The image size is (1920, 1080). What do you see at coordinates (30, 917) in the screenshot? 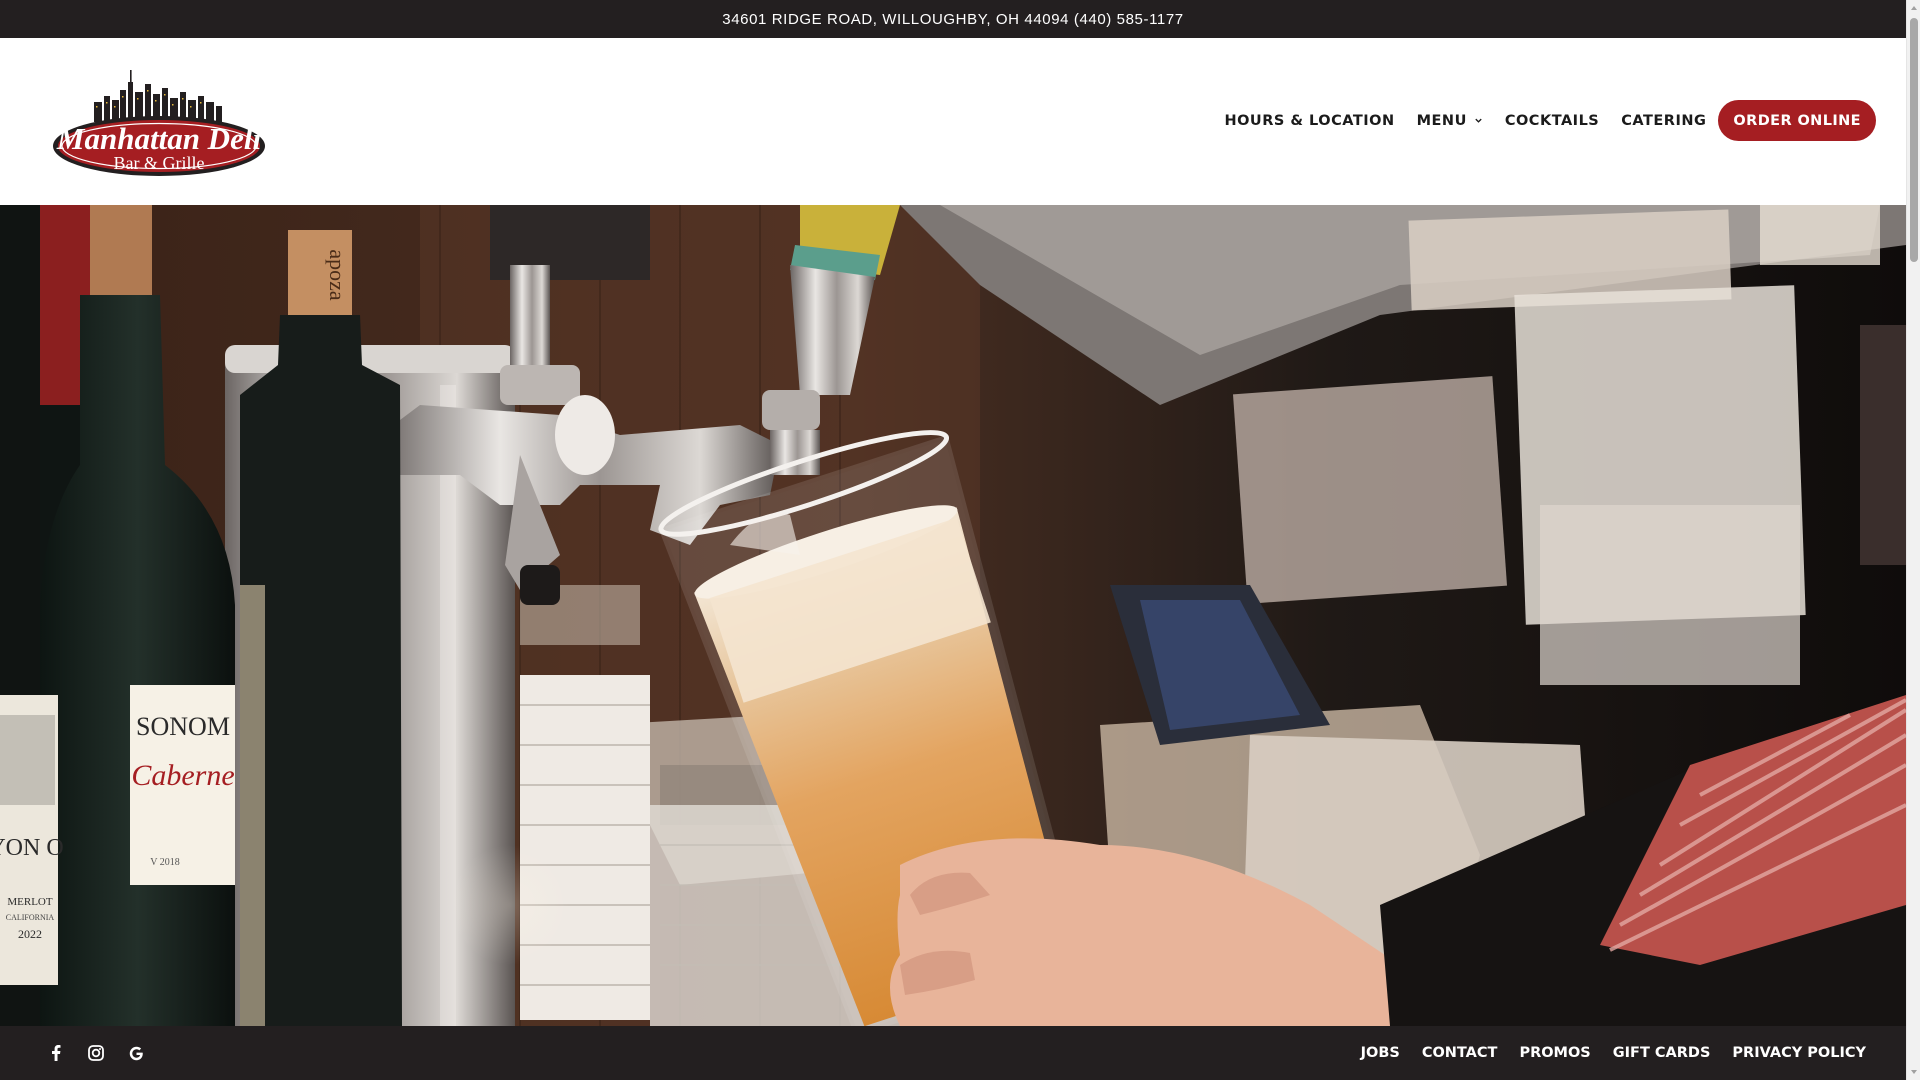
I see `left-bottle-region: CALIFORNIA` at bounding box center [30, 917].